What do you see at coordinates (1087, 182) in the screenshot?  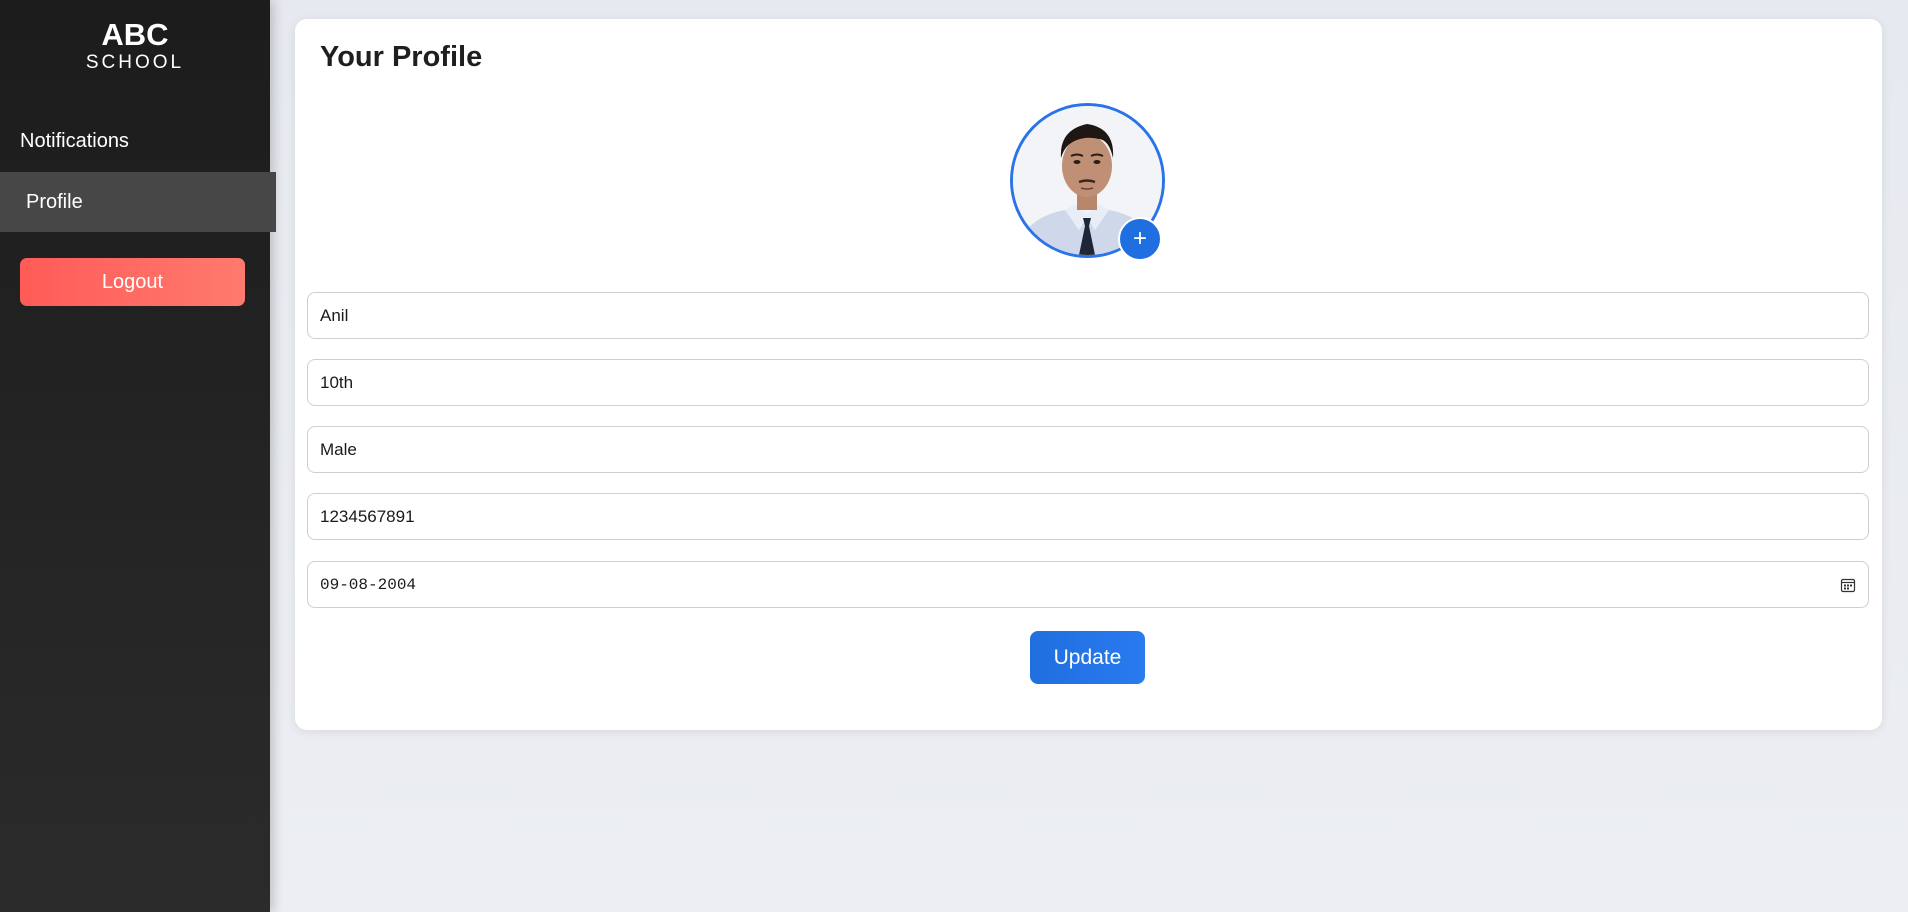 I see `avatar-container: +` at bounding box center [1087, 182].